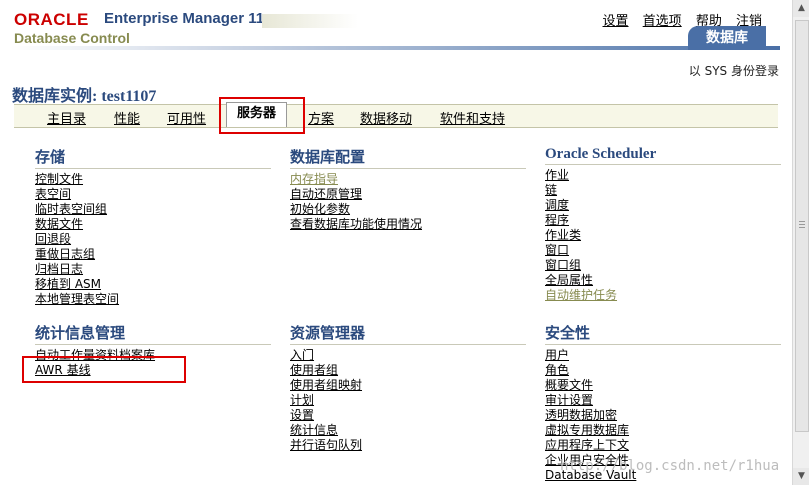  What do you see at coordinates (663, 445) in the screenshot?
I see `list-item: 应用程序上下文` at bounding box center [663, 445].